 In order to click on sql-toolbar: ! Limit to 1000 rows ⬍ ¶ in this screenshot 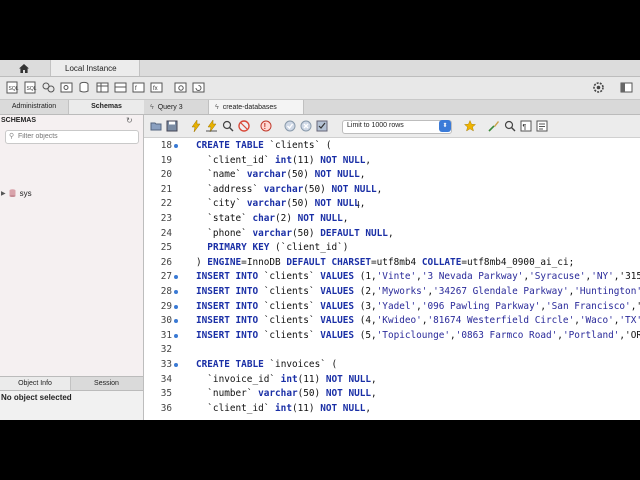, I will do `click(392, 126)`.